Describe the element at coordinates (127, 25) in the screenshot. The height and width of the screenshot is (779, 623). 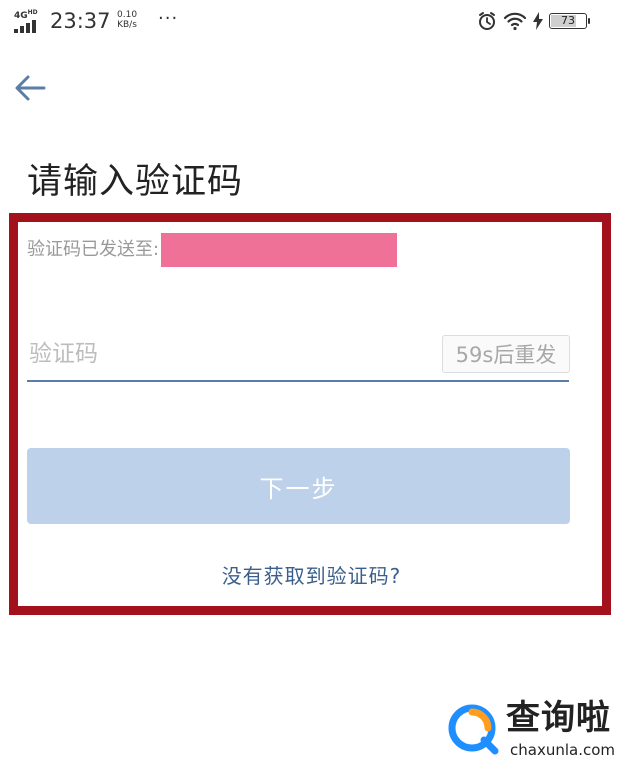
I see `speed-unit: KB/s` at that location.